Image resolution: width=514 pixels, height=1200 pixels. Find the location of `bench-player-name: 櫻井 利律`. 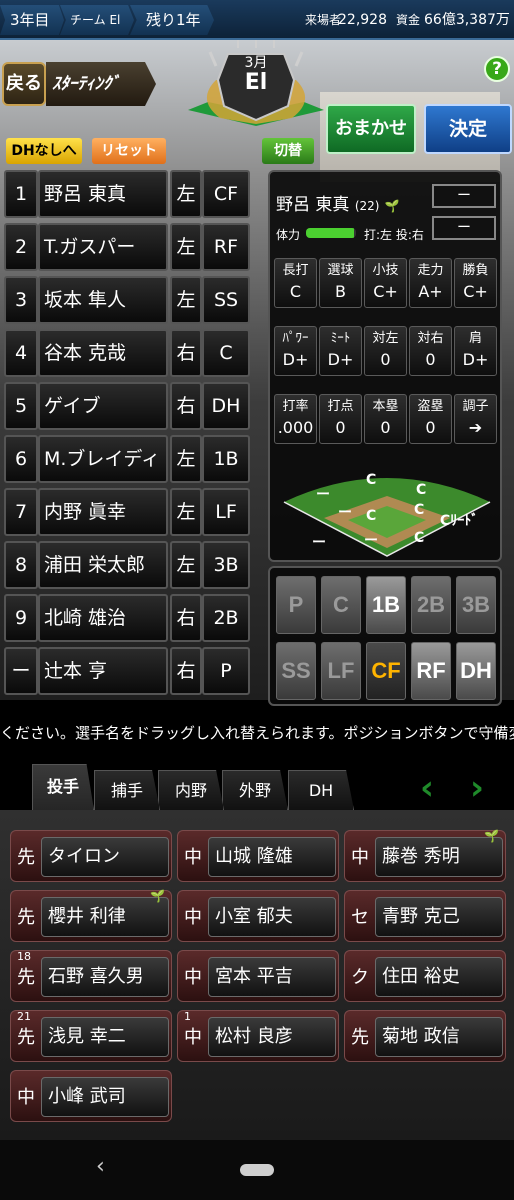

bench-player-name: 櫻井 利律 is located at coordinates (105, 917).